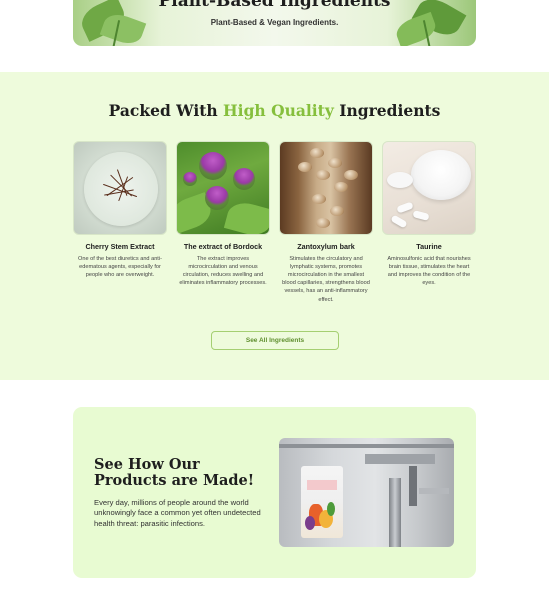 Image resolution: width=549 pixels, height=603 pixels. Describe the element at coordinates (400, 180) in the screenshot. I see `spoon-shape` at that location.